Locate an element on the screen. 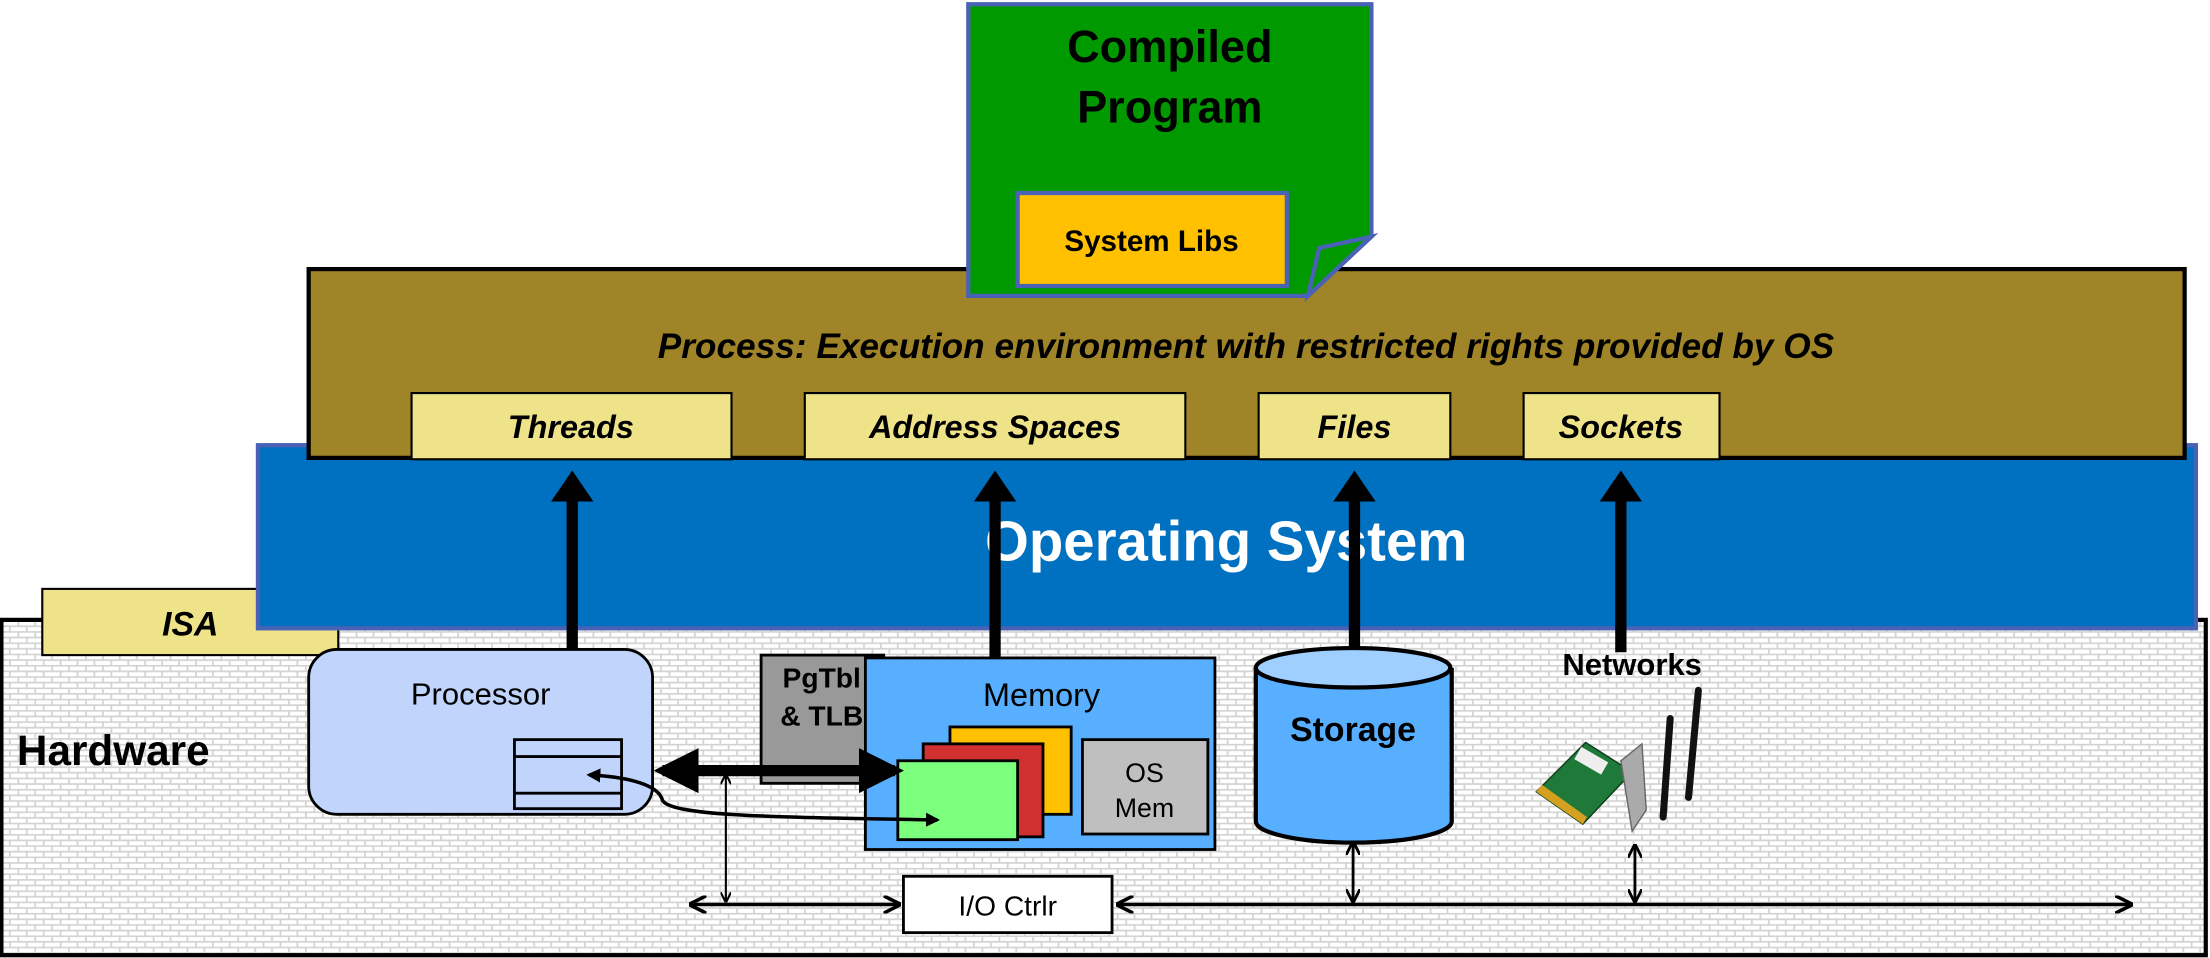 This screenshot has height=958, width=2210. compiled-program-title-2: Program is located at coordinates (1169, 107).